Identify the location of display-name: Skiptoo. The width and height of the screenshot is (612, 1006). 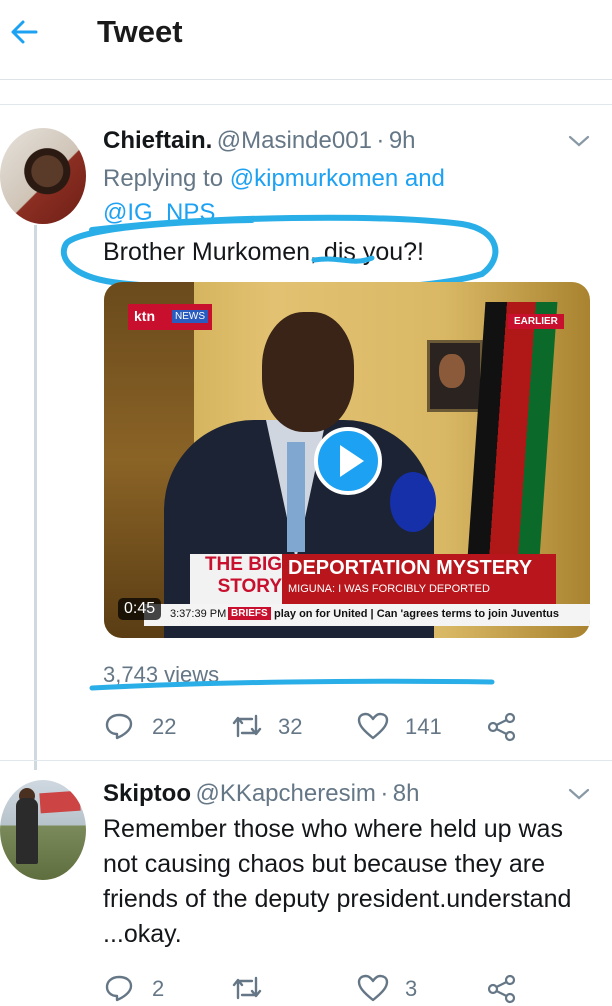
(147, 793).